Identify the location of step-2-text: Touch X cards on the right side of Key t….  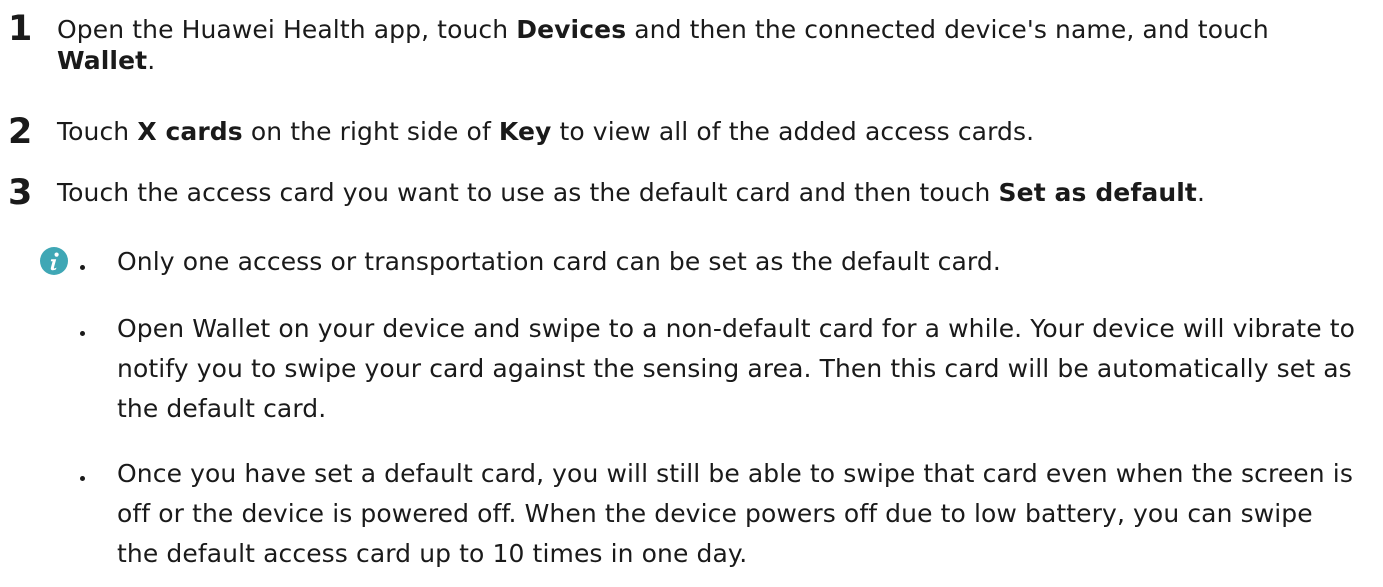
(707, 131).